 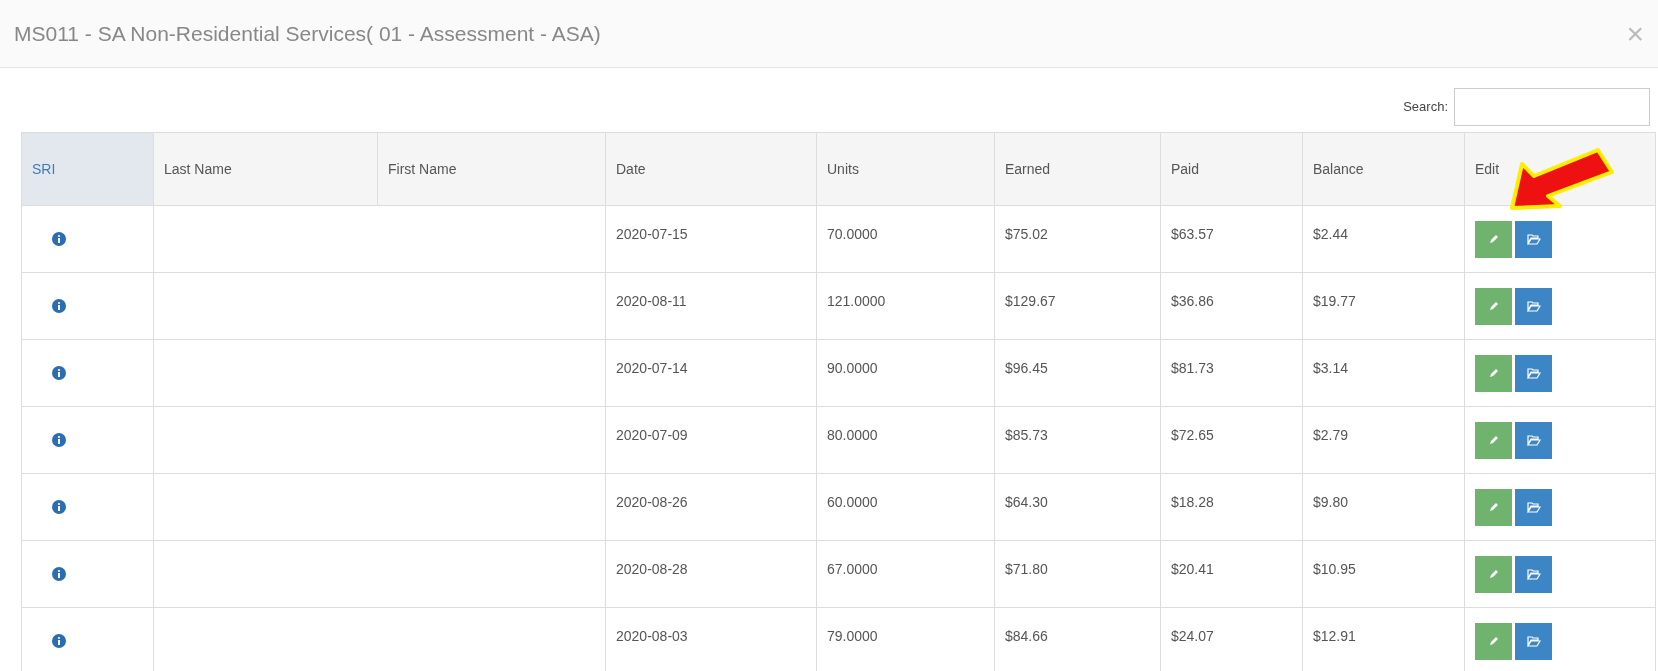 I want to click on table-cell: $19.77, so click(x=1383, y=306).